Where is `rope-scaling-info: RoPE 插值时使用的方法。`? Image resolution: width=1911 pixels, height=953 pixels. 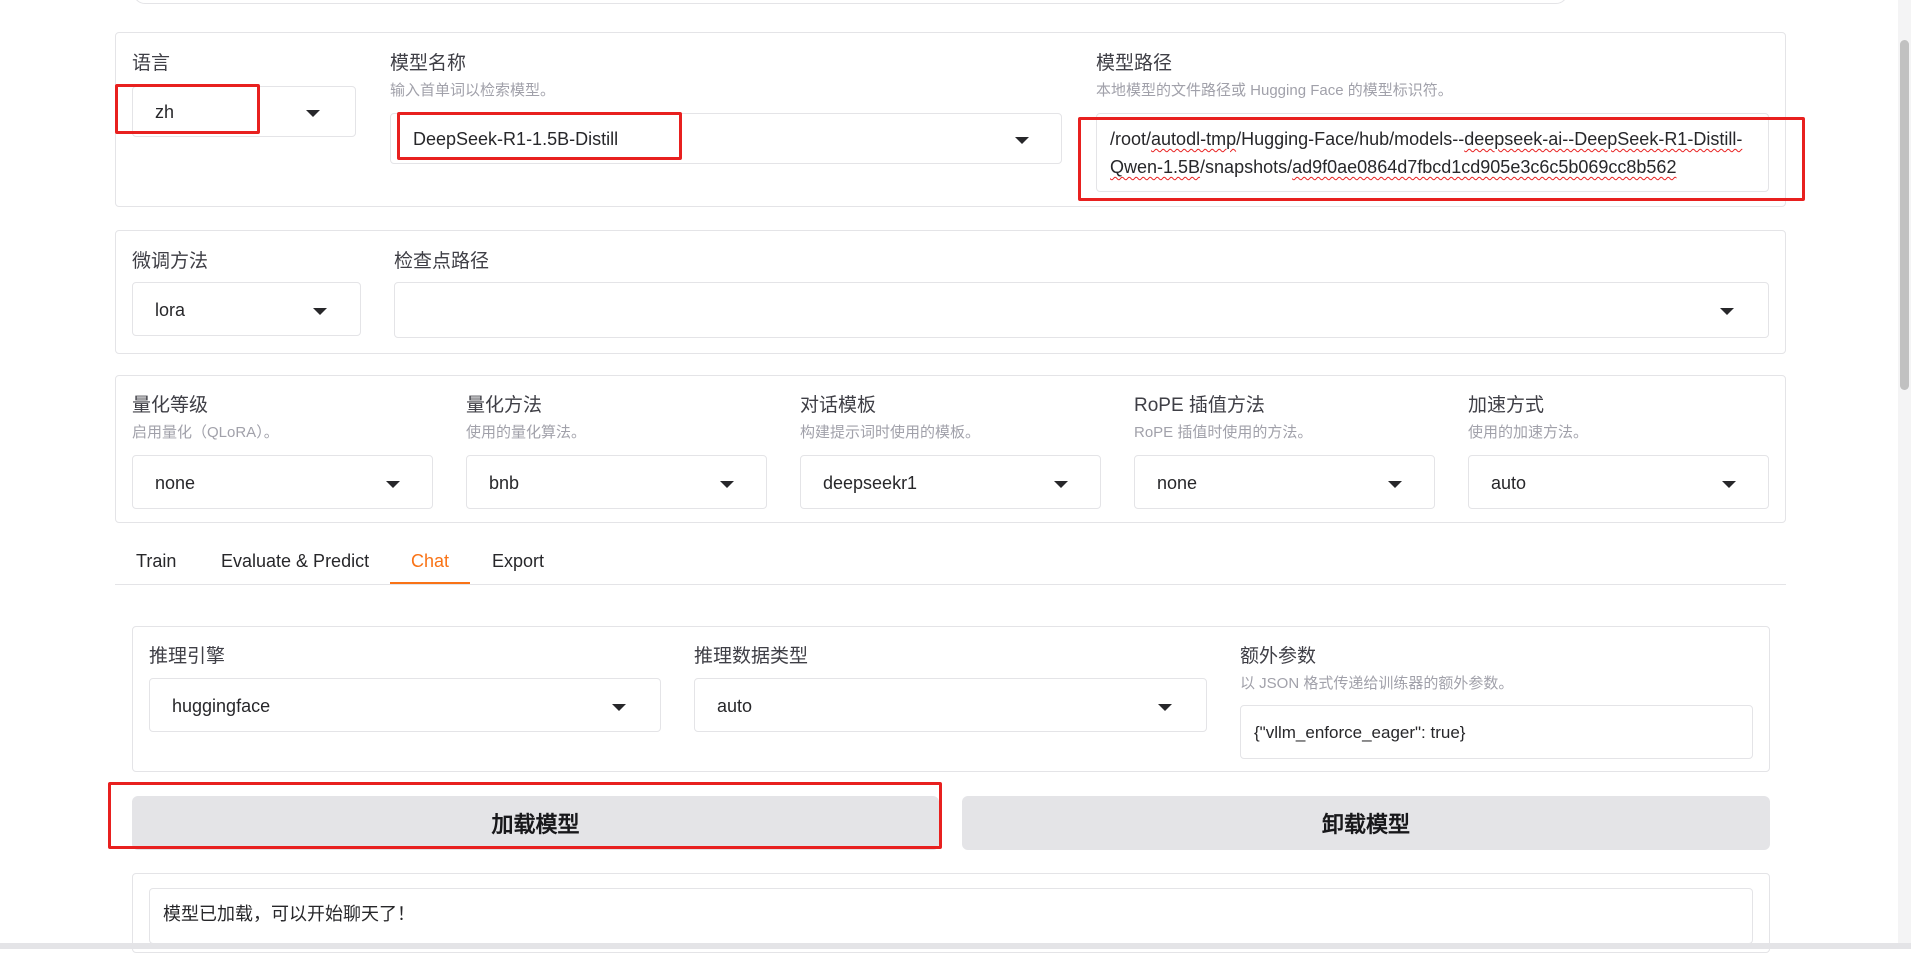 rope-scaling-info: RoPE 插值时使用的方法。 is located at coordinates (1223, 432).